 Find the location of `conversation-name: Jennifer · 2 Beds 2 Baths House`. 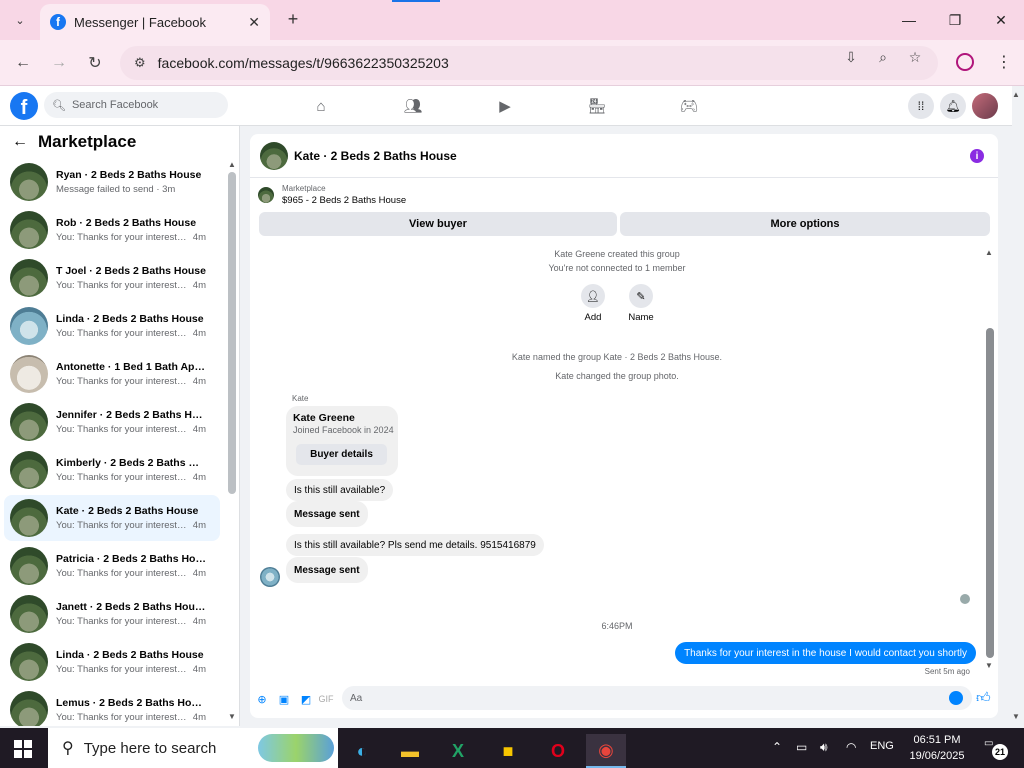

conversation-name: Jennifer · 2 Beds 2 Baths House is located at coordinates (131, 415).